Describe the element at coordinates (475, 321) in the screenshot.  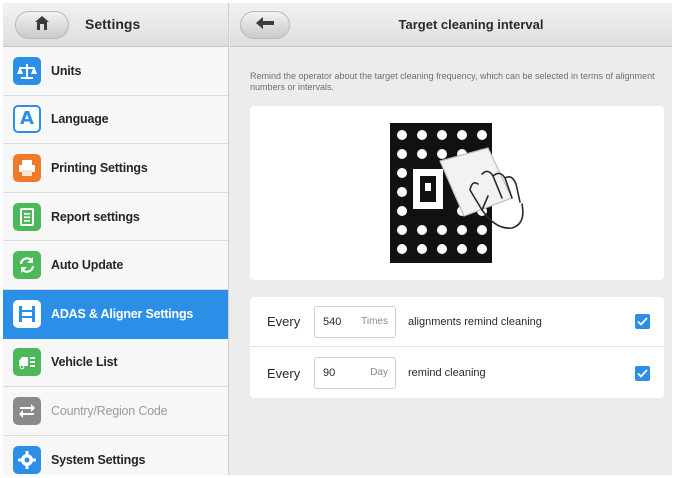
I see `row-description: alignments remind cleaning` at that location.